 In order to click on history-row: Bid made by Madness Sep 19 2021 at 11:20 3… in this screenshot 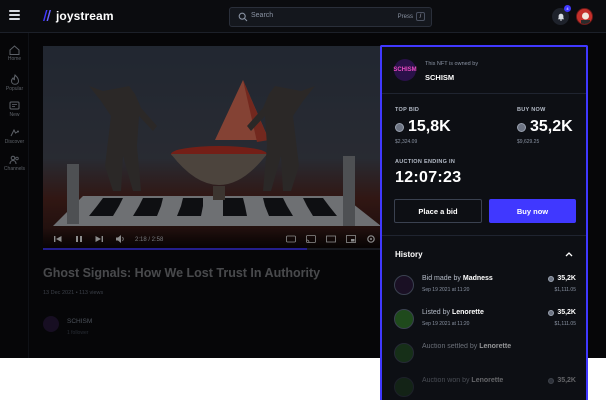, I will do `click(485, 286)`.